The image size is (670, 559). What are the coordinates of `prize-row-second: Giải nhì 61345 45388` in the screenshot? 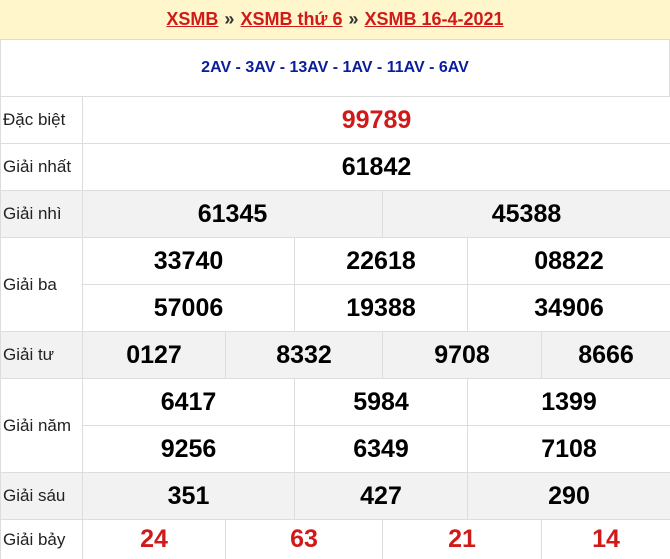 It's located at (335, 214).